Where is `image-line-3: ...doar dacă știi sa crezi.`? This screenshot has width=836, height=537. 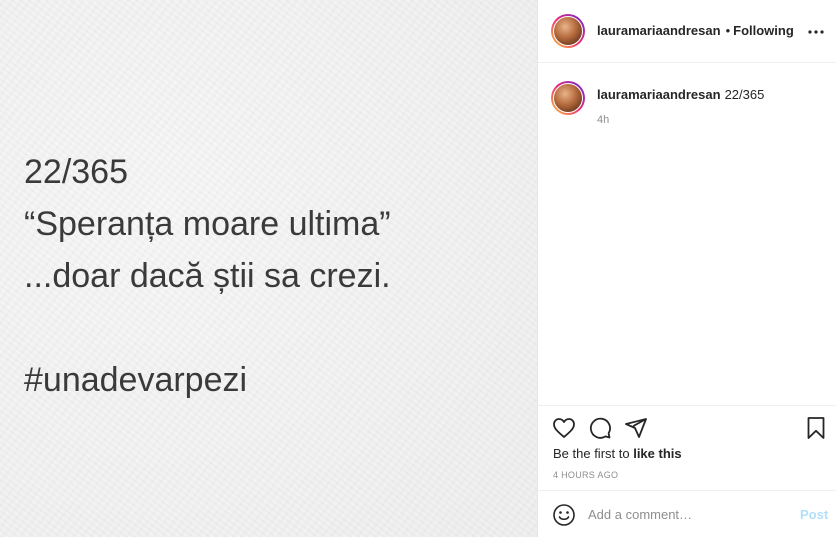
image-line-3: ...doar dacă știi sa crezi. is located at coordinates (207, 276).